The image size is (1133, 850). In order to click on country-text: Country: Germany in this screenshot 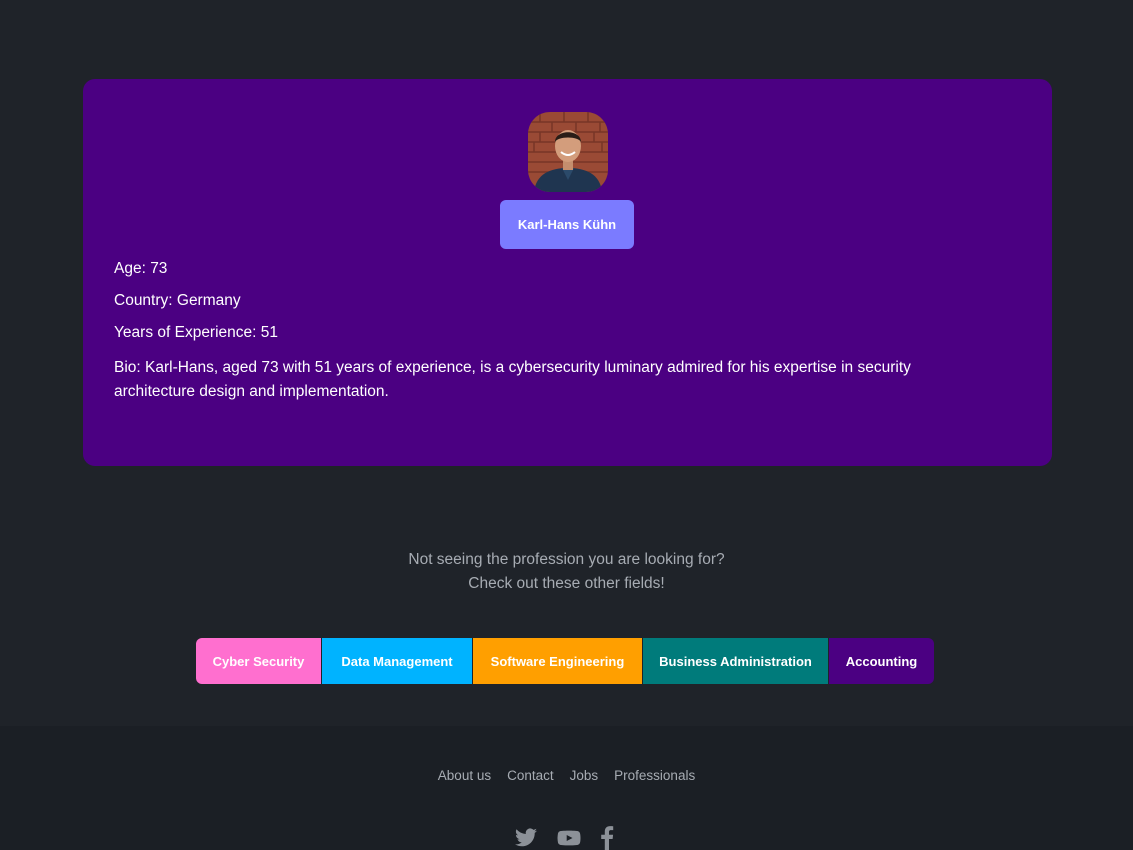, I will do `click(177, 300)`.